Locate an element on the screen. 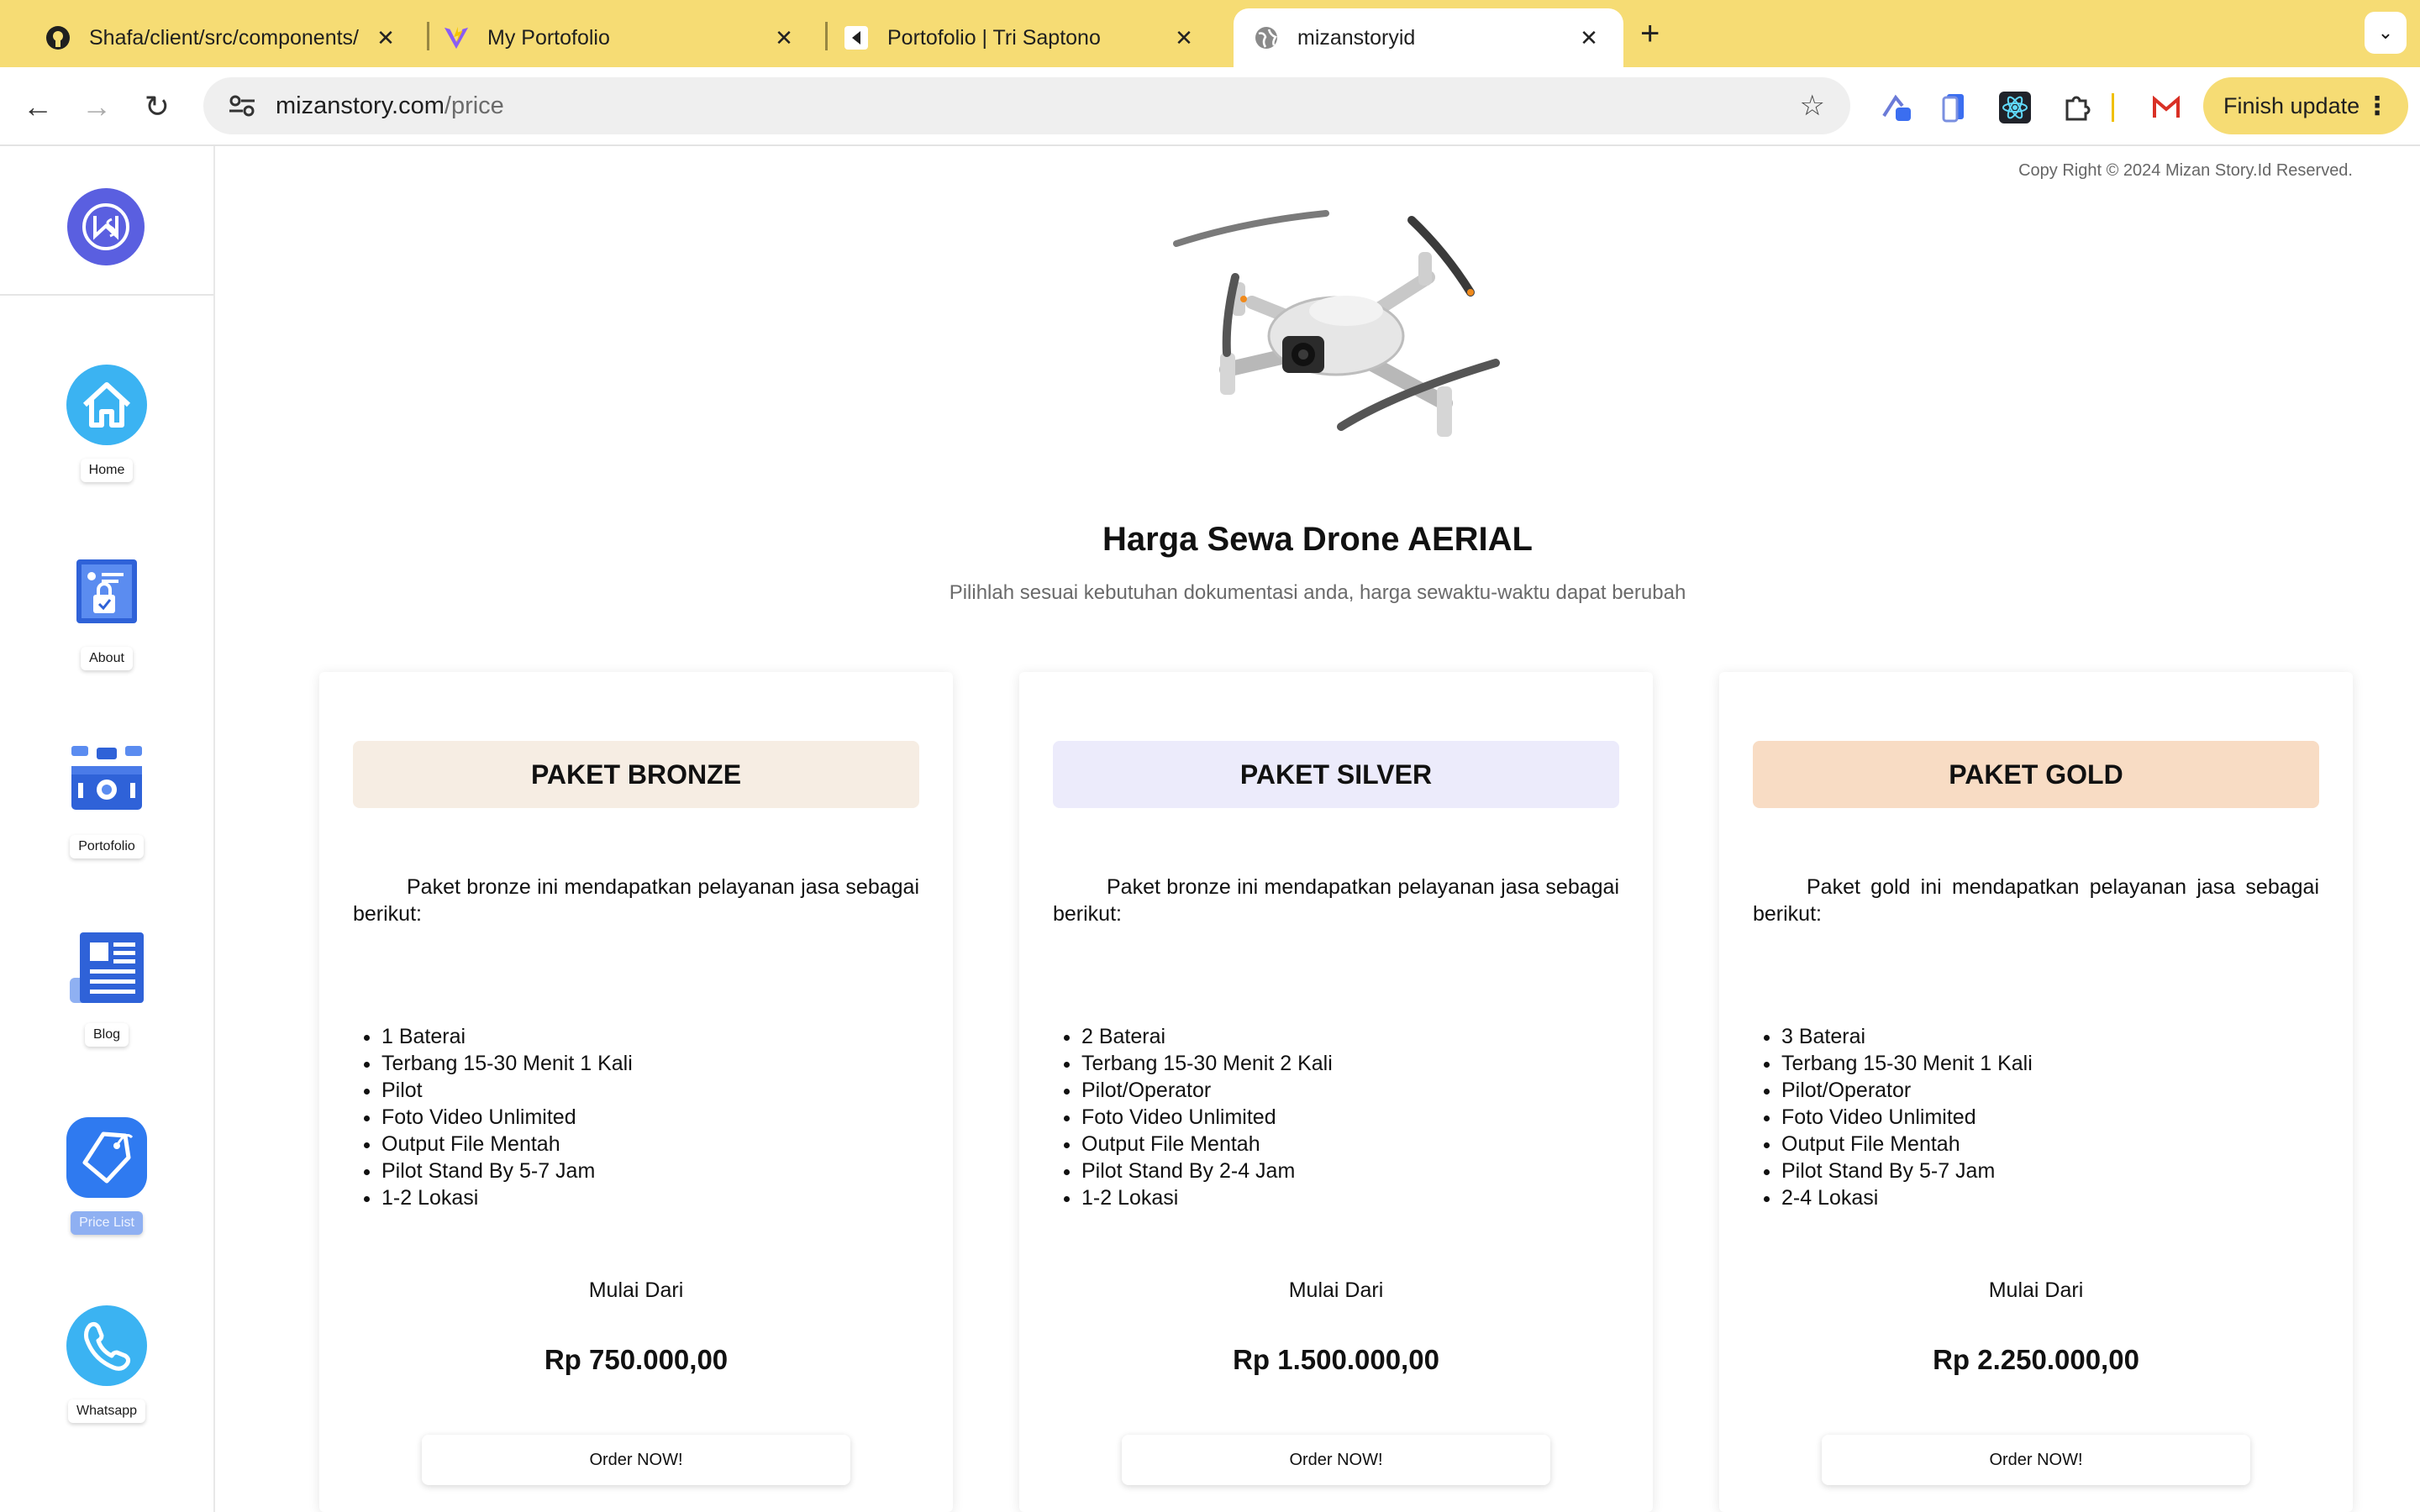 The image size is (2420, 1512). drone-image is located at coordinates (1336, 332).